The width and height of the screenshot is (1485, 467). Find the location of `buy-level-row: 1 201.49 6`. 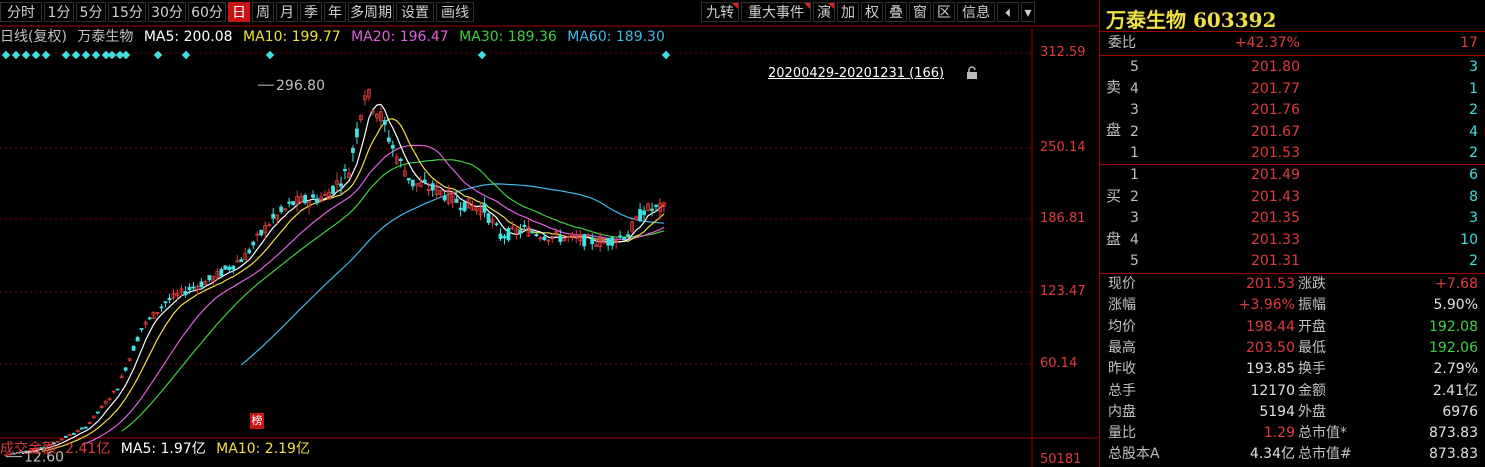

buy-level-row: 1 201.49 6 is located at coordinates (1292, 175).